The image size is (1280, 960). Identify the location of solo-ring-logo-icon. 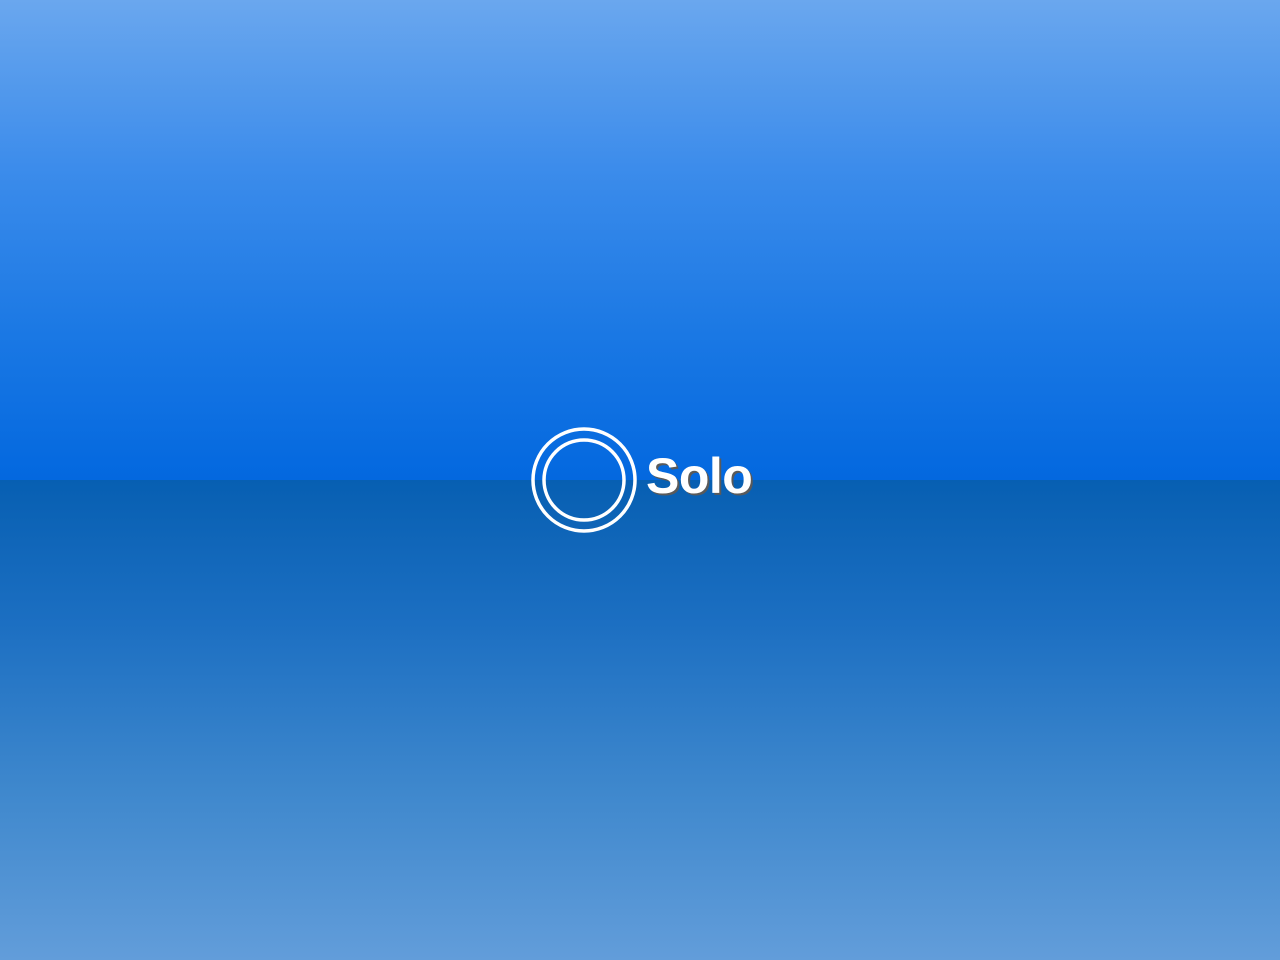
(584, 480).